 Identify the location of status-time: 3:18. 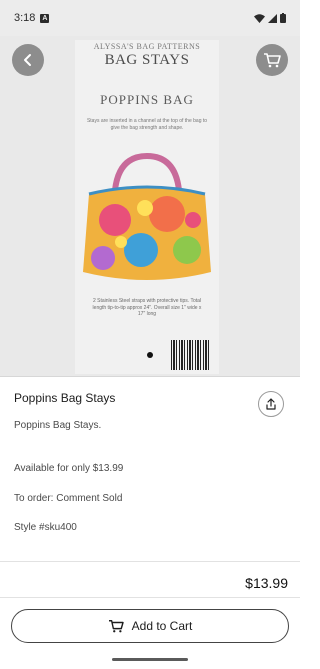
(25, 18).